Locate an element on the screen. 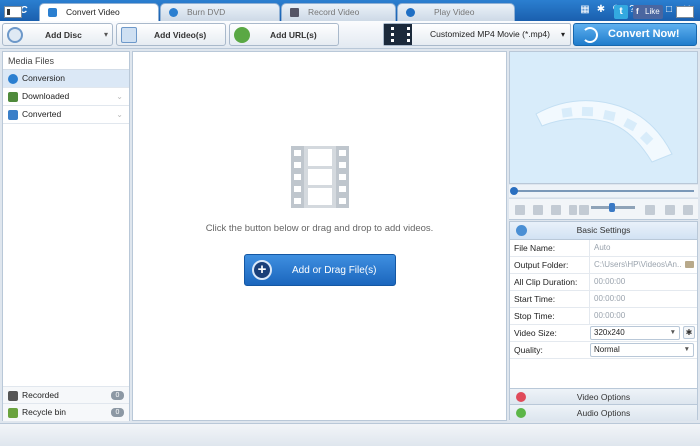  player-controls is located at coordinates (603, 209).